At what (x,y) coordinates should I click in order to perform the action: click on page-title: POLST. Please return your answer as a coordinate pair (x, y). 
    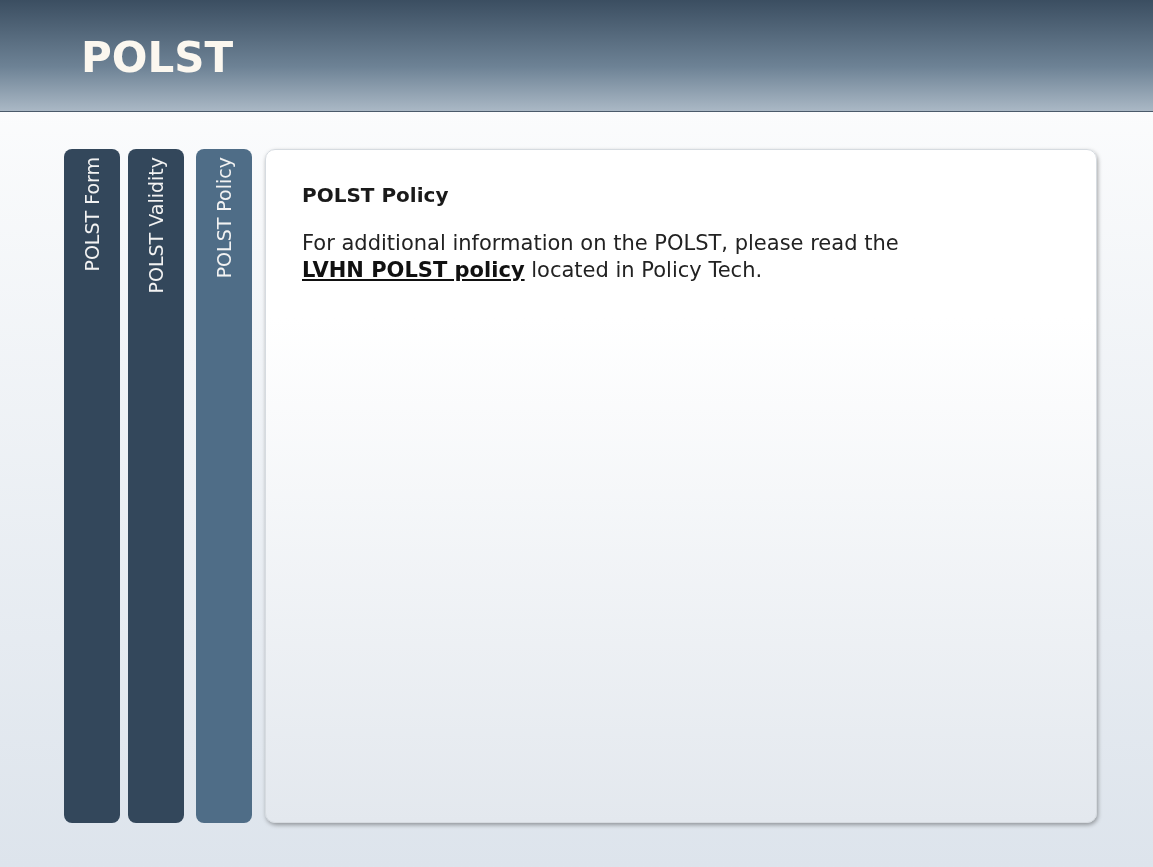
    Looking at the image, I should click on (158, 55).